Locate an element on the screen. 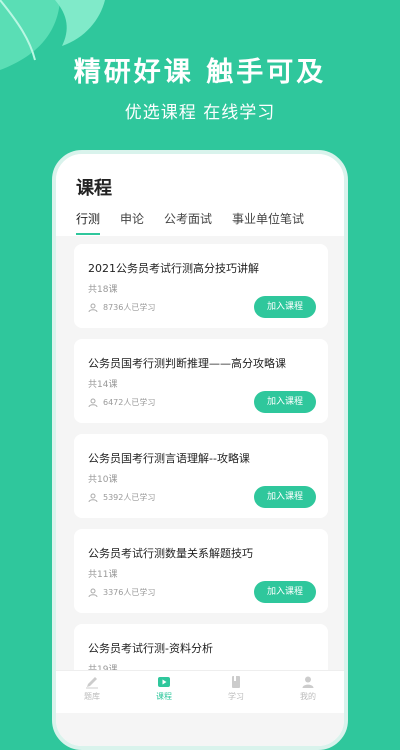 Image resolution: width=400 pixels, height=750 pixels. tab-institution-exam: 事业单位笔试 is located at coordinates (268, 222).